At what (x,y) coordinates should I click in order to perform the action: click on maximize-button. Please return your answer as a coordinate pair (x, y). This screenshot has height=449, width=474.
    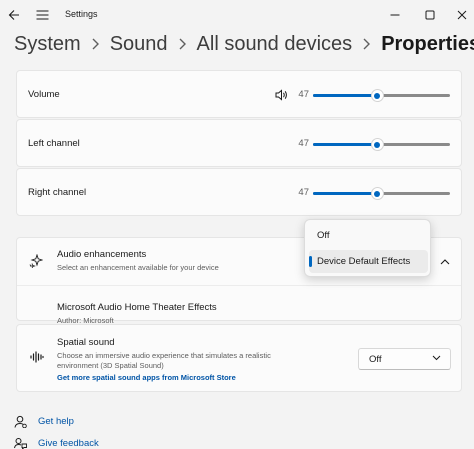
    Looking at the image, I should click on (430, 15).